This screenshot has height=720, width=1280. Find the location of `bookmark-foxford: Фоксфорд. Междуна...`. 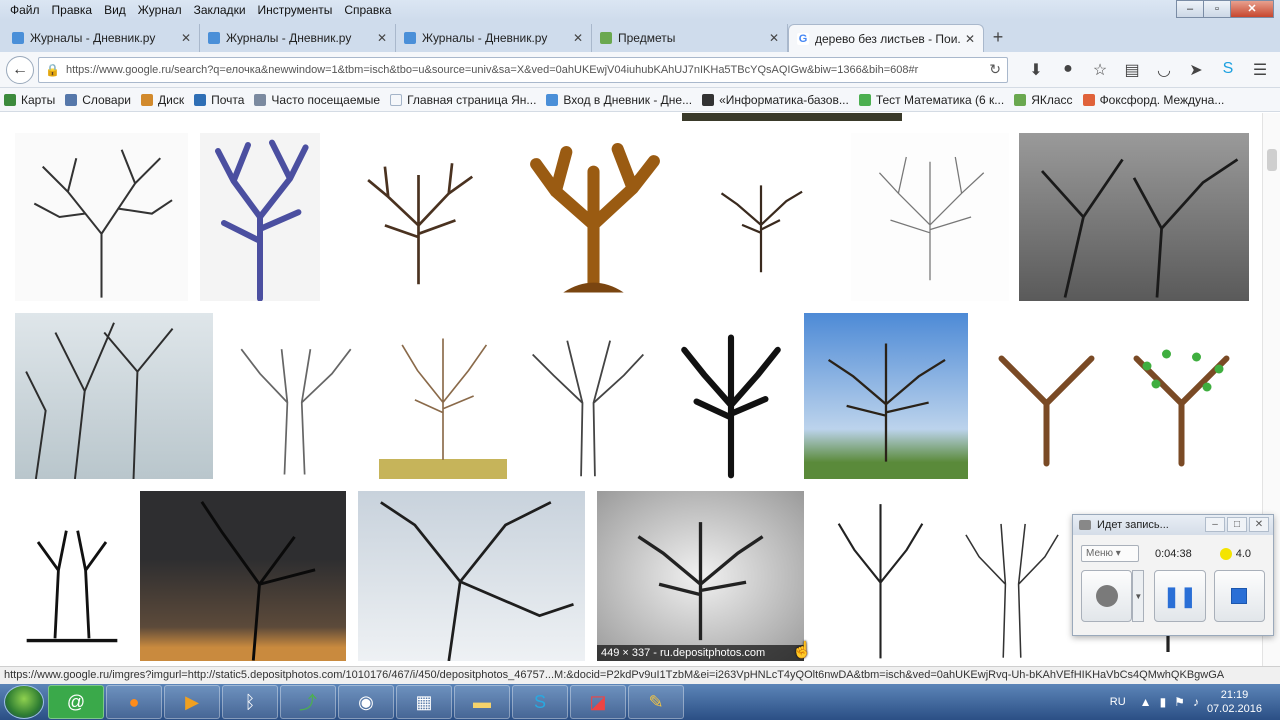

bookmark-foxford: Фоксфорд. Междуна... is located at coordinates (1153, 100).